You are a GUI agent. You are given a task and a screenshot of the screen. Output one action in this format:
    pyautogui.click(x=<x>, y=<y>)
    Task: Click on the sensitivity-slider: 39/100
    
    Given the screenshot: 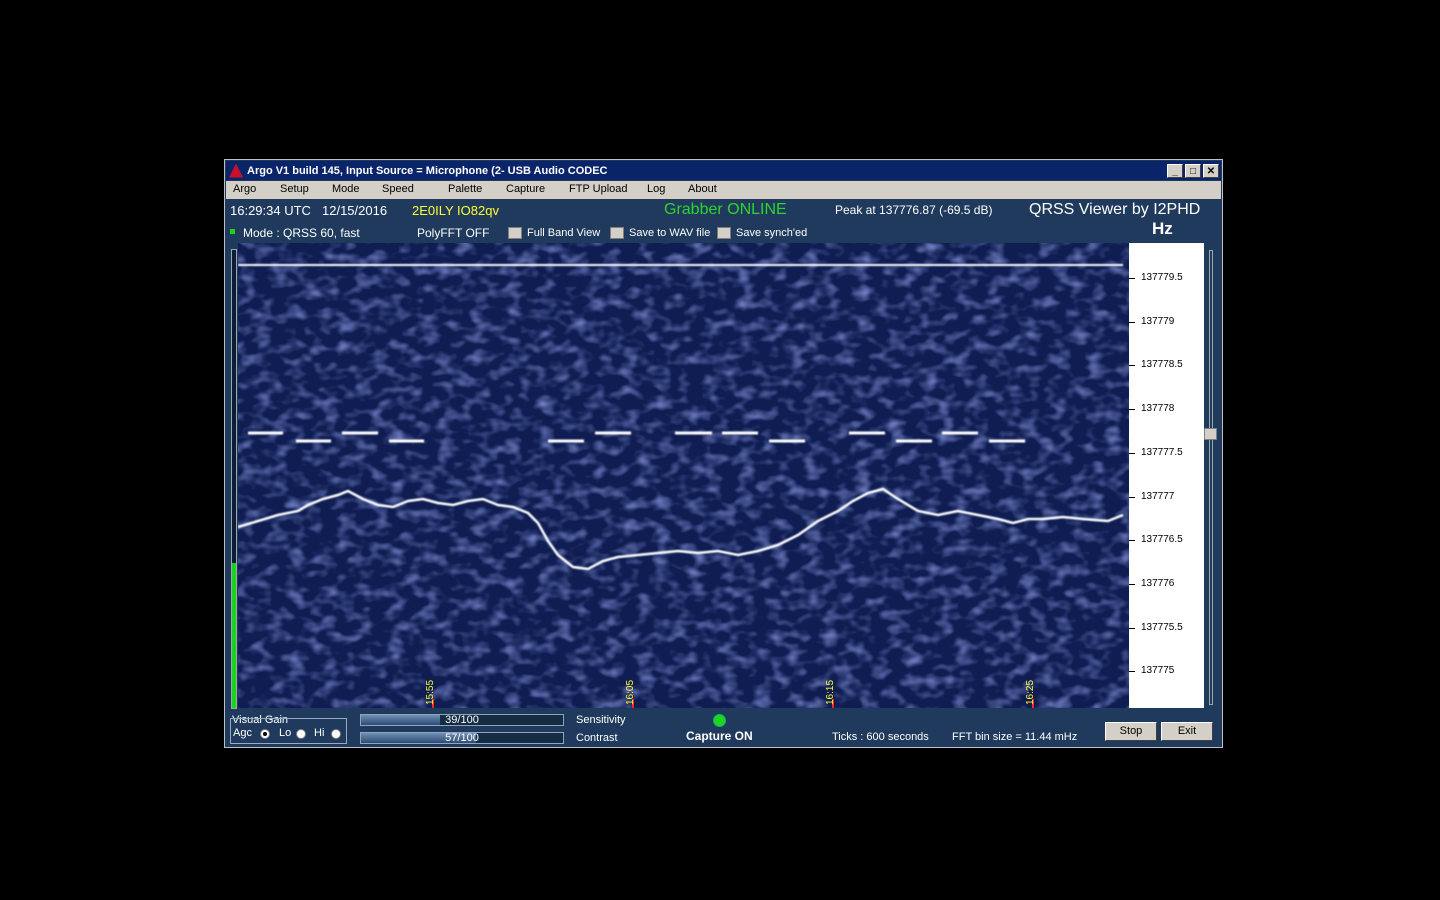 What is the action you would take?
    pyautogui.click(x=462, y=720)
    